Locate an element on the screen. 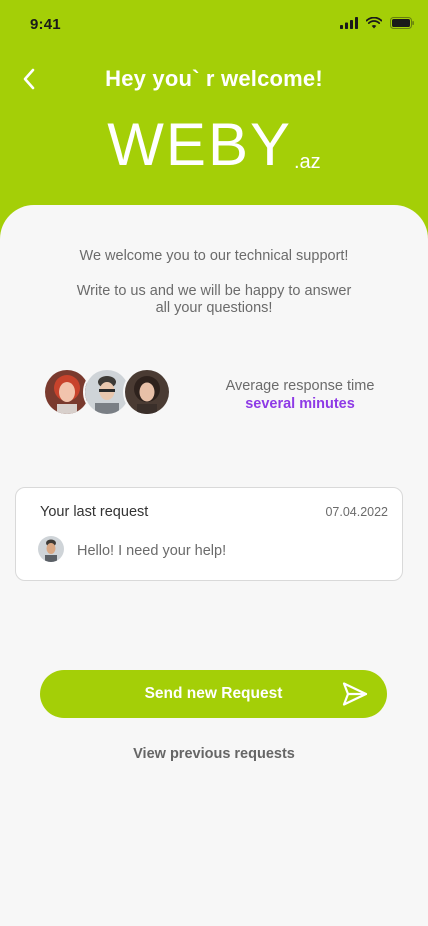 This screenshot has height=926, width=428. logo-main: WEBY is located at coordinates (199, 144).